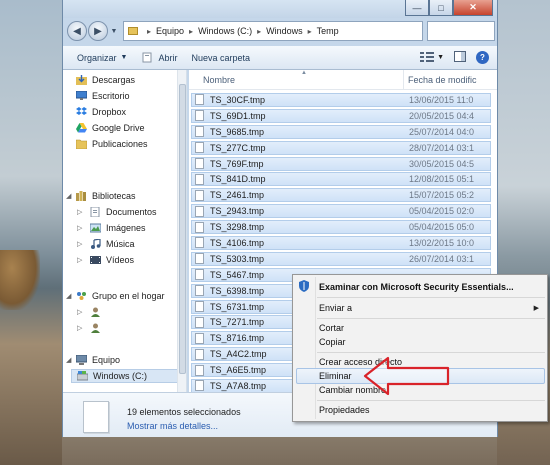 The image size is (550, 465). What do you see at coordinates (77, 31) in the screenshot?
I see `back-arrow-icon: ◀` at bounding box center [77, 31].